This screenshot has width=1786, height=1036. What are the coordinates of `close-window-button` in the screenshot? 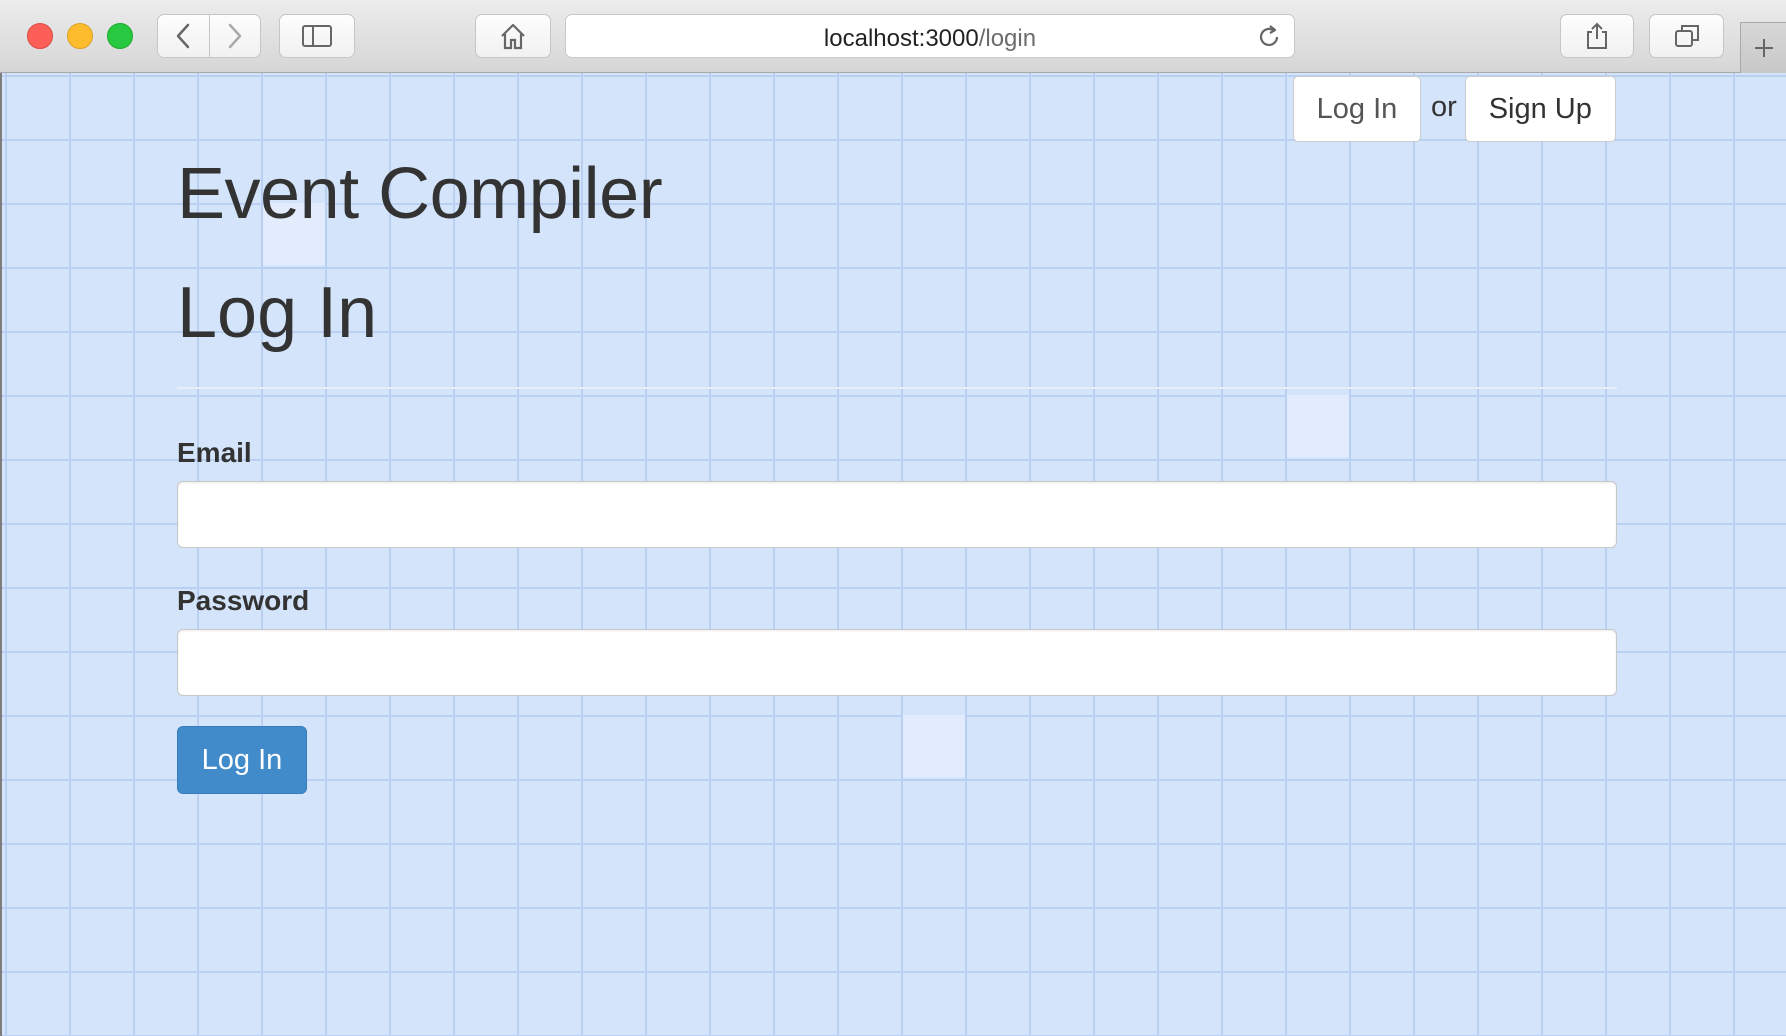 It's located at (40, 36).